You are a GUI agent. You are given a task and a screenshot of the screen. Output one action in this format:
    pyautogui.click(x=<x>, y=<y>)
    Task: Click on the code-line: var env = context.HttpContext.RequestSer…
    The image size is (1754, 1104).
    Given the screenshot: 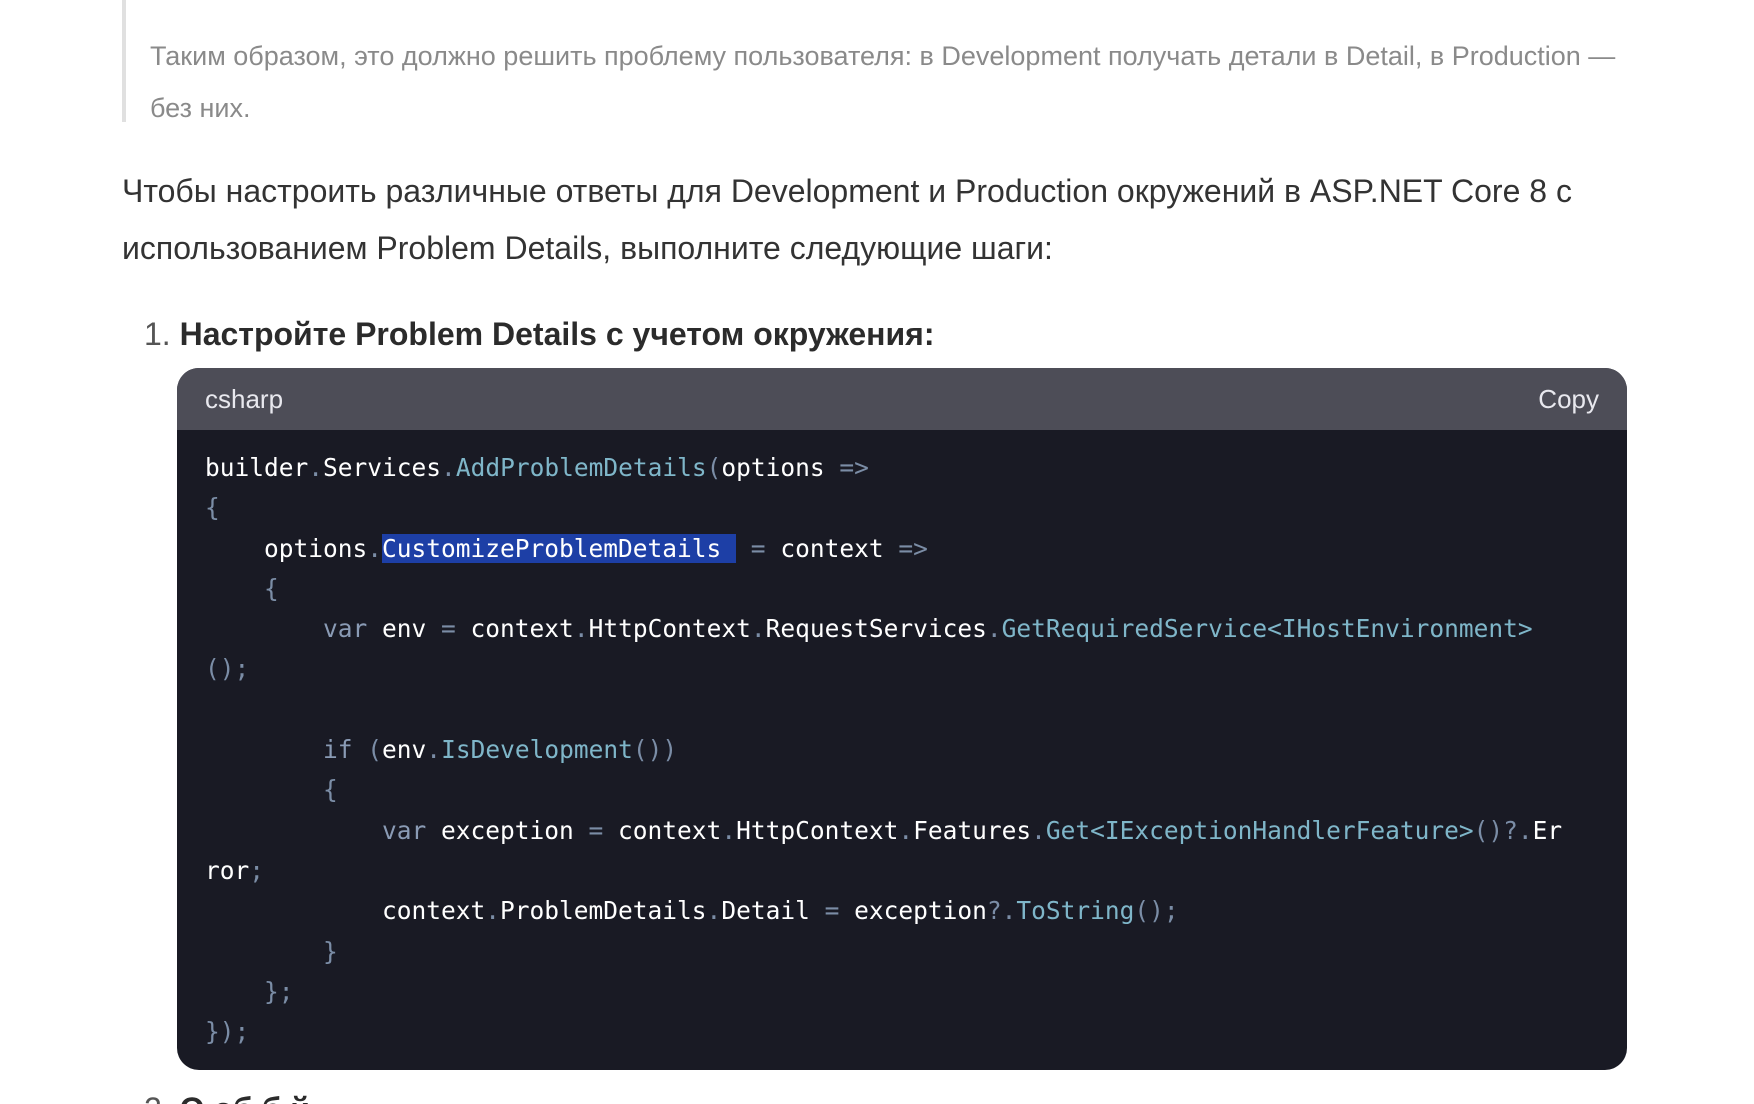 What is the action you would take?
    pyautogui.click(x=883, y=629)
    